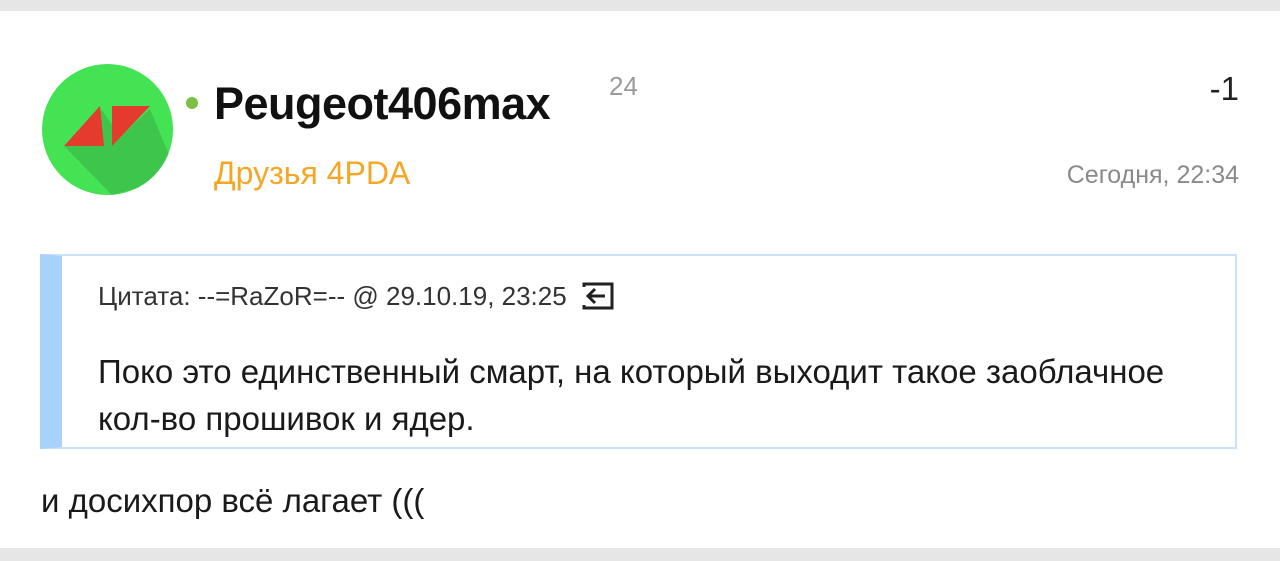 This screenshot has width=1280, height=561. Describe the element at coordinates (623, 86) in the screenshot. I see `author-reputation: 24` at that location.